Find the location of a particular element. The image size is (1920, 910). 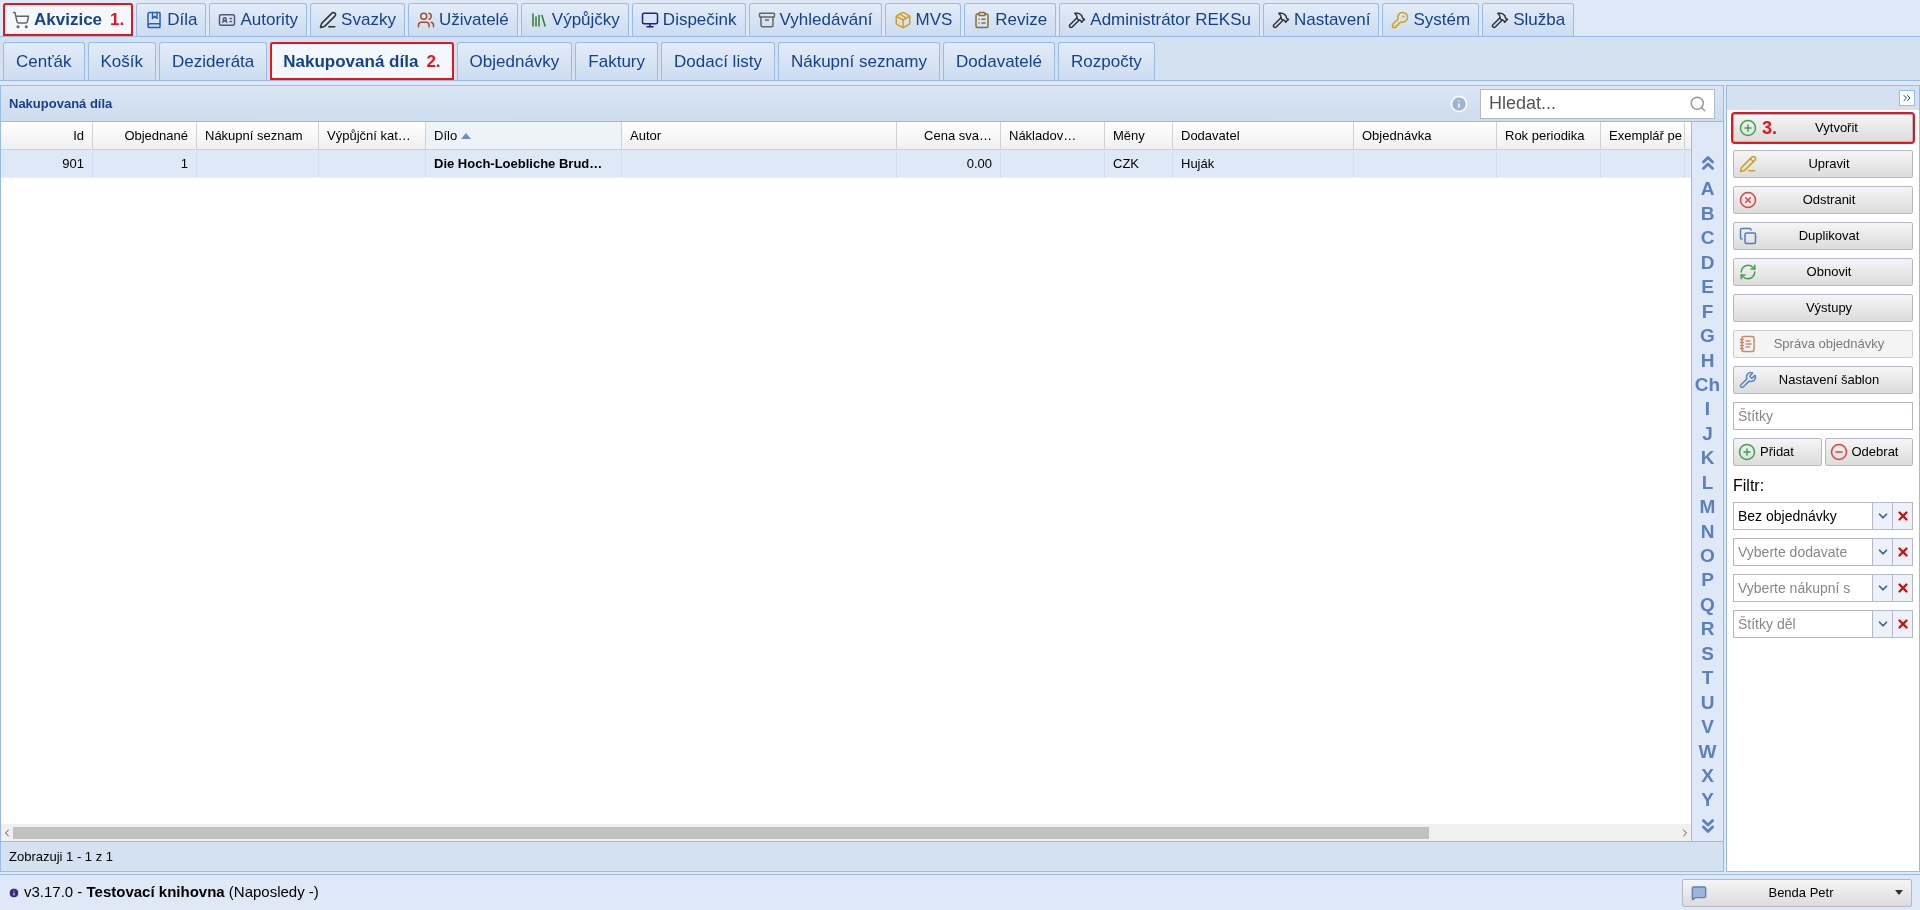

tab: Dodavatelé is located at coordinates (999, 61).